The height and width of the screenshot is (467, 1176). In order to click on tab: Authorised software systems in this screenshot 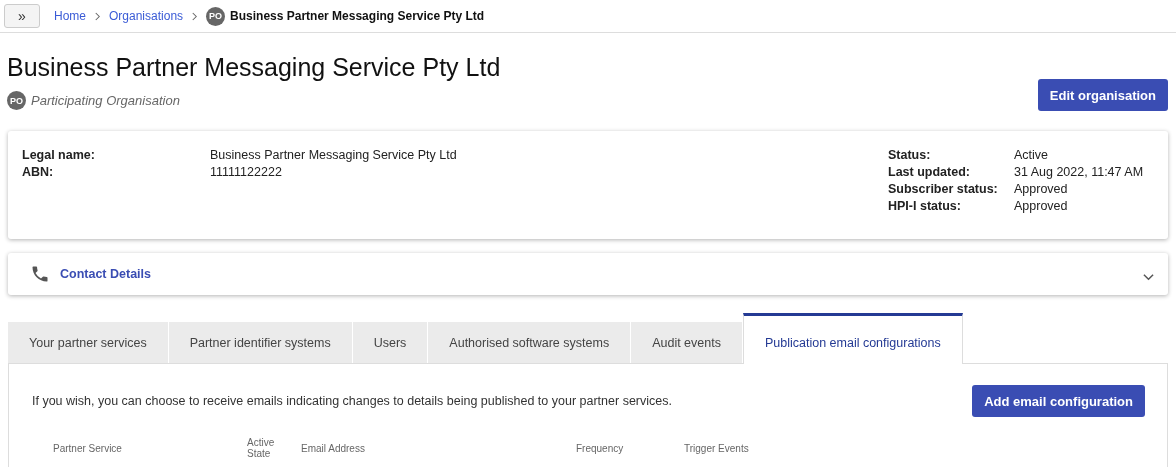, I will do `click(530, 342)`.